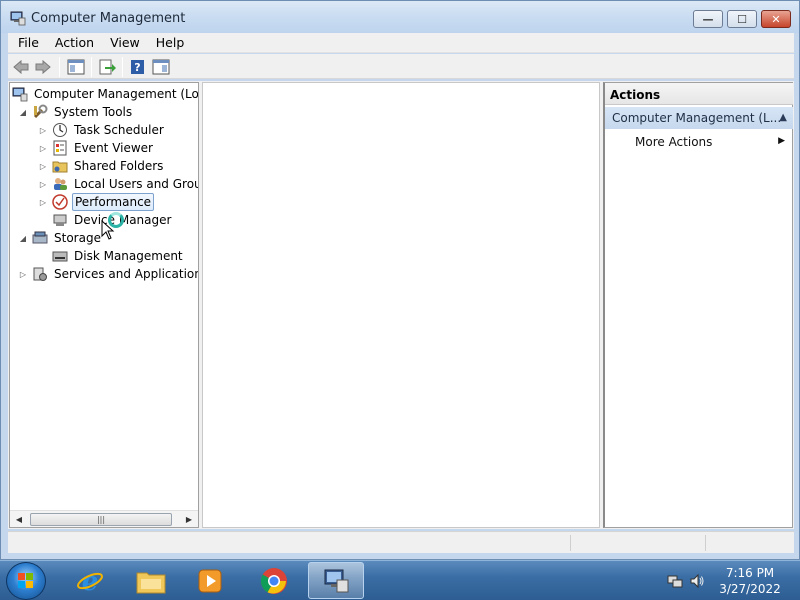  I want to click on tree-node-task-scheduler: ▷ Task Scheduler, so click(102, 130).